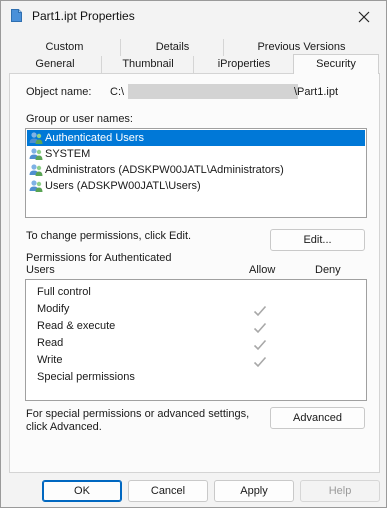  What do you see at coordinates (95, 138) in the screenshot?
I see `list-item-label: Authenticated Users` at bounding box center [95, 138].